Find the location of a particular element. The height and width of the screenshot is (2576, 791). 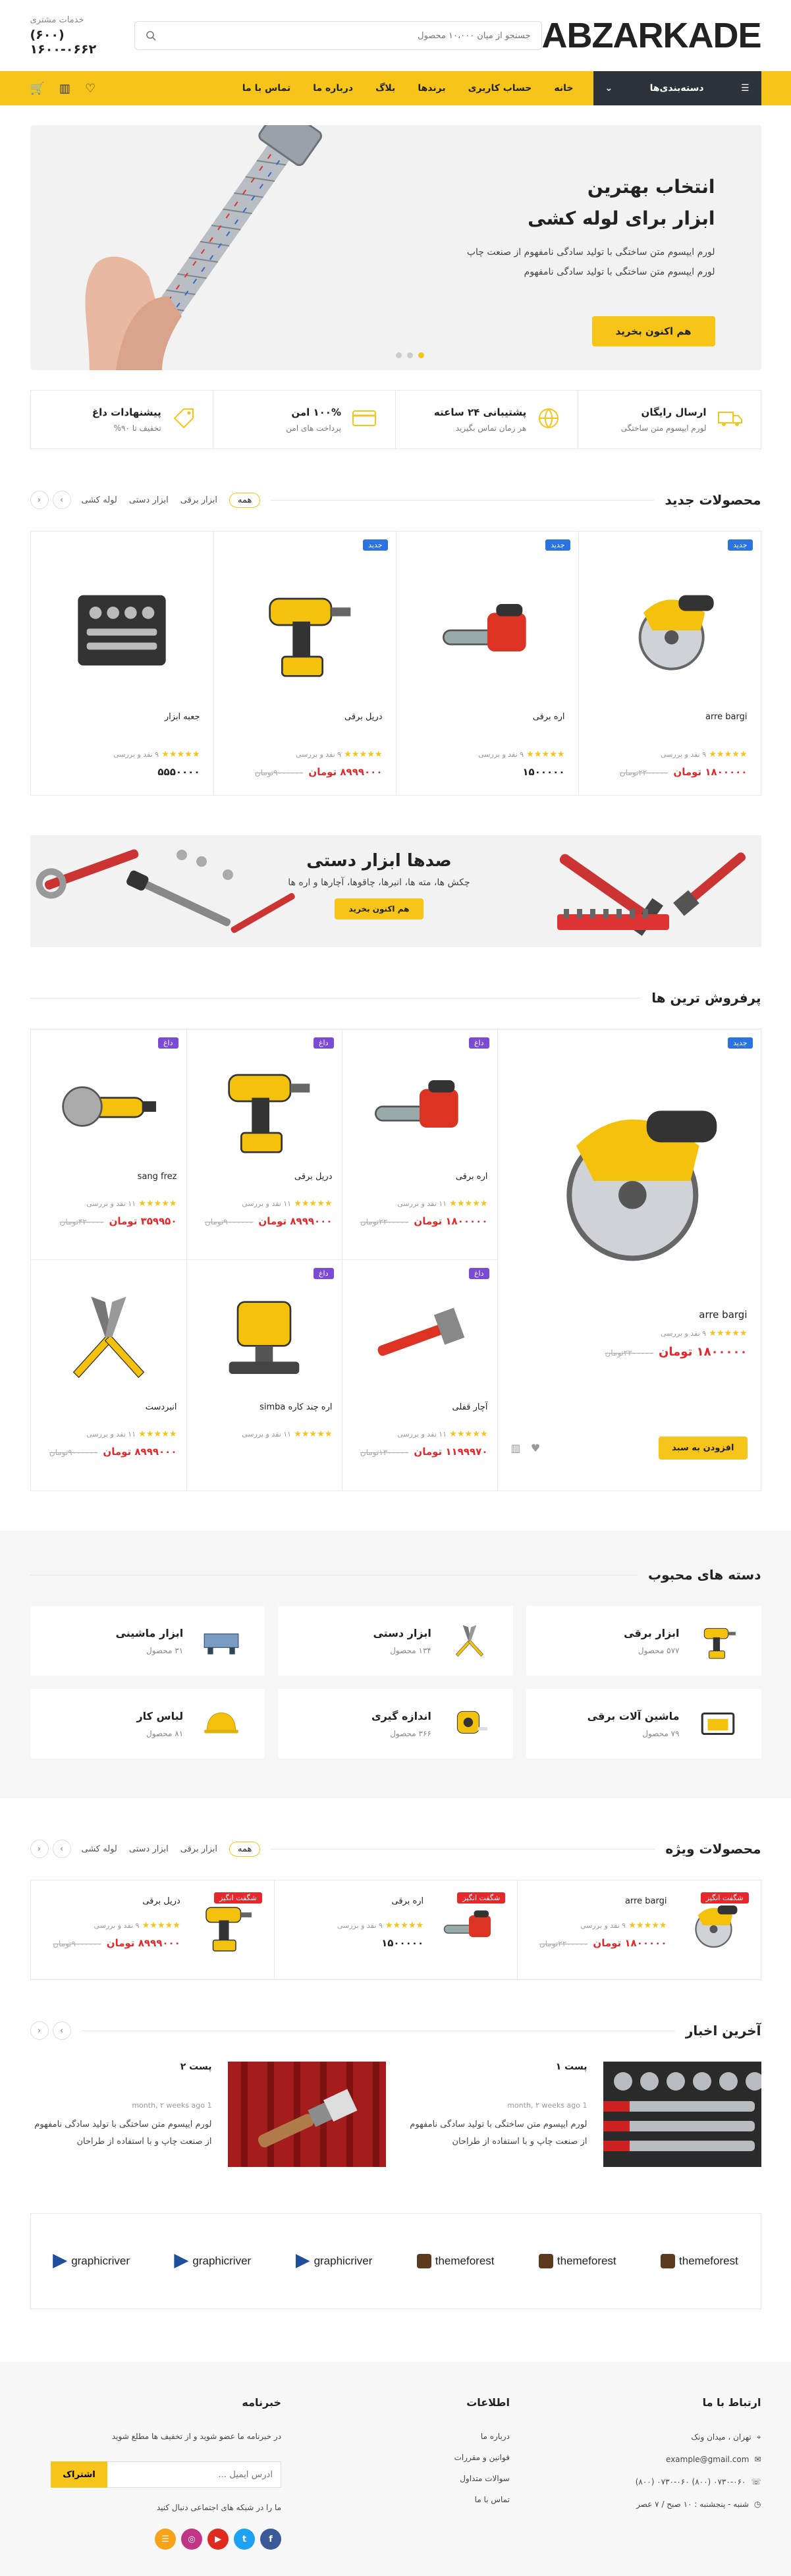

product-name: انبردست is located at coordinates (108, 1407).